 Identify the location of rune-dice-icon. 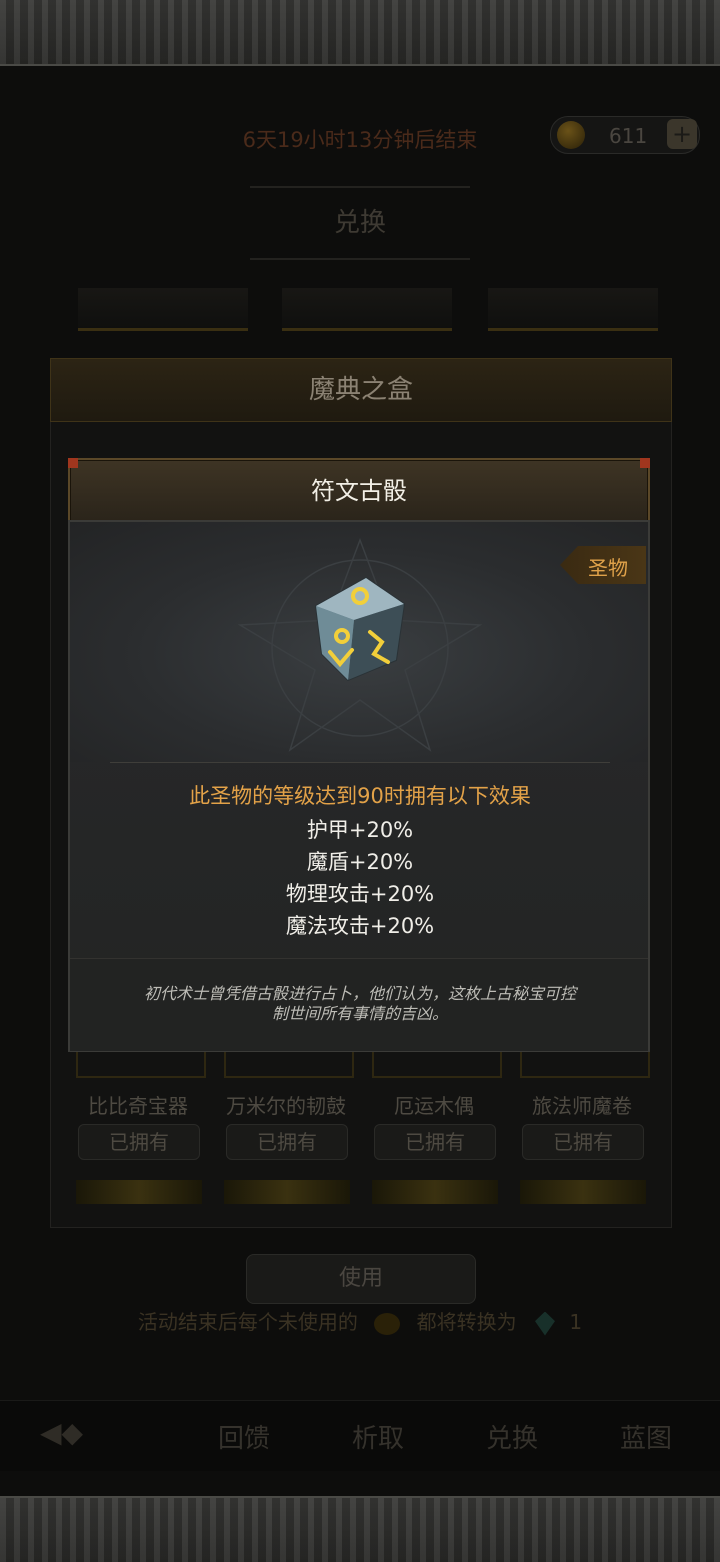
(360, 629).